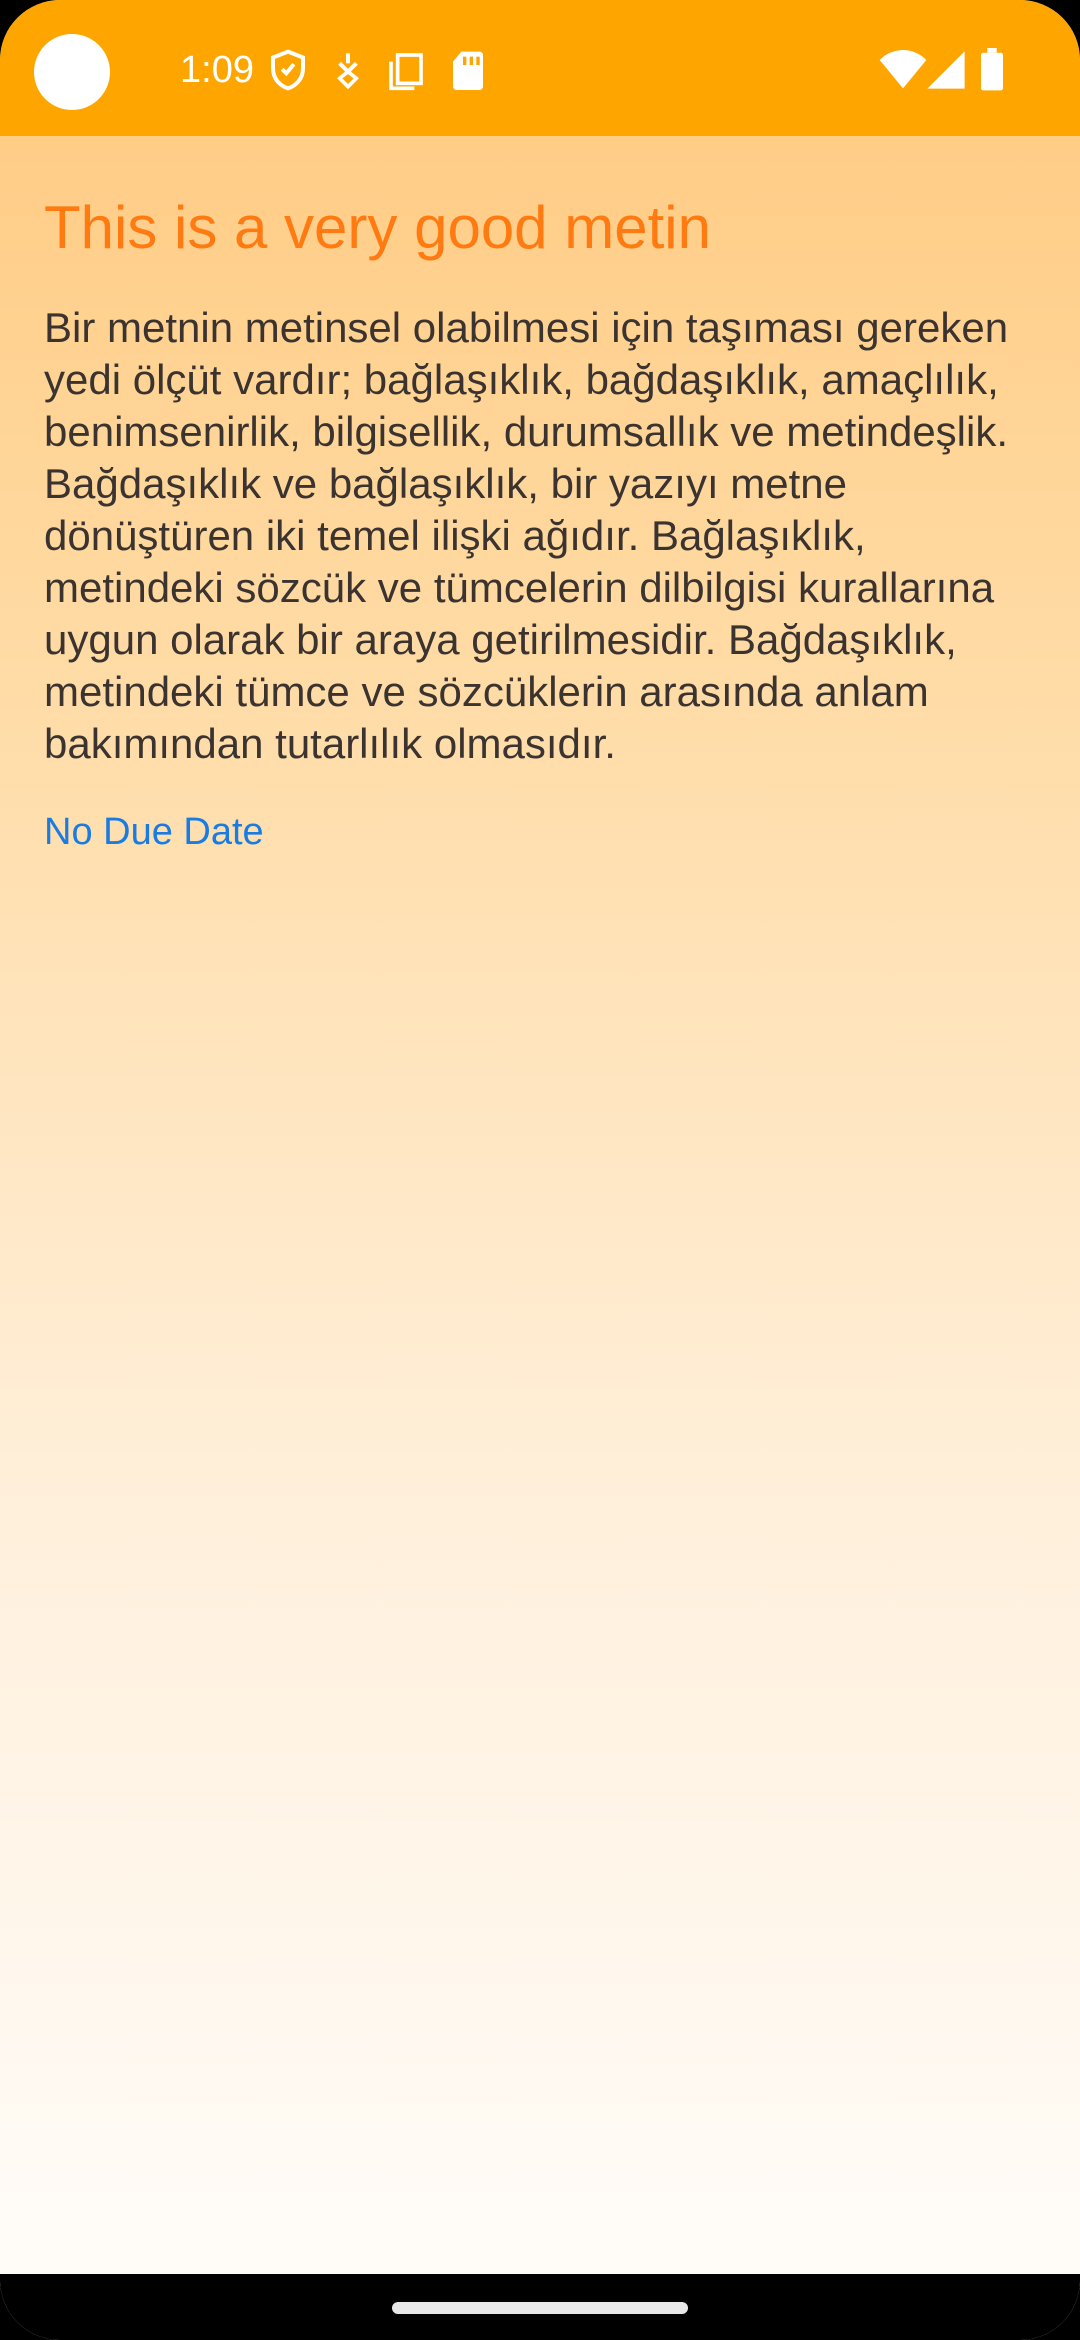 The height and width of the screenshot is (2340, 1080). I want to click on home-gesture-handle, so click(540, 2308).